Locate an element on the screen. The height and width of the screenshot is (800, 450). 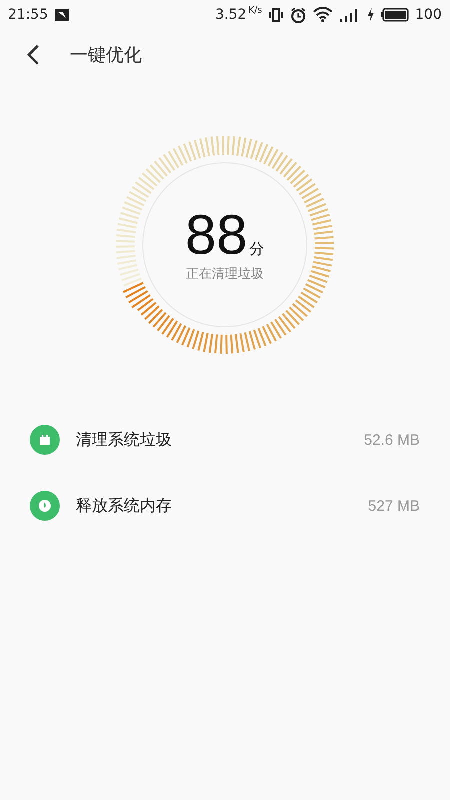
battery-icon is located at coordinates (395, 15).